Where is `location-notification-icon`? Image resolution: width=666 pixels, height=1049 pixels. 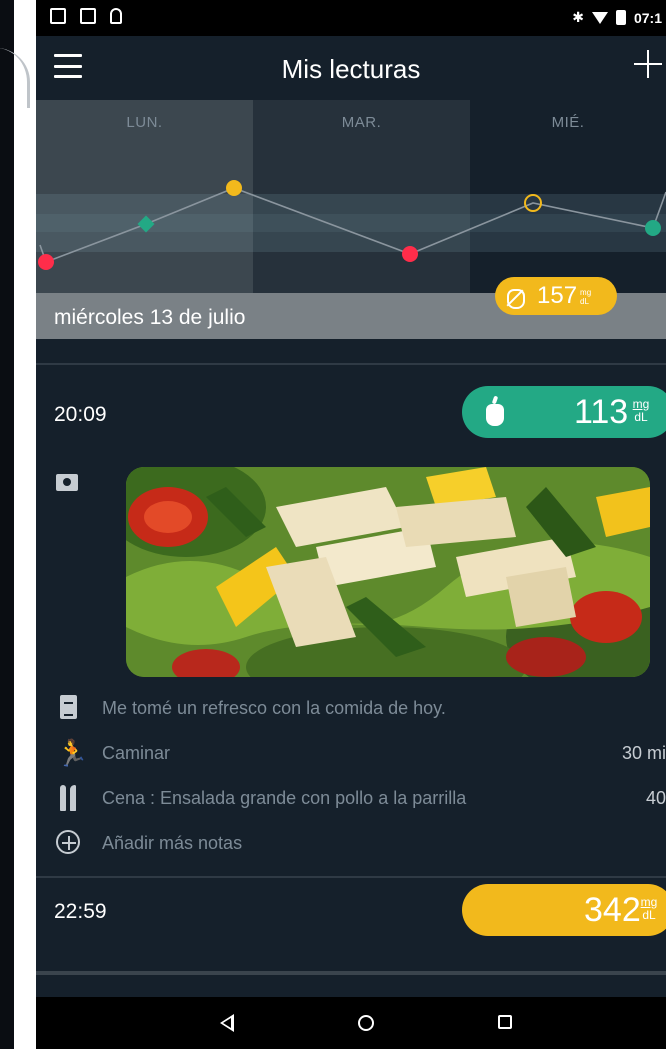
location-notification-icon is located at coordinates (116, 16).